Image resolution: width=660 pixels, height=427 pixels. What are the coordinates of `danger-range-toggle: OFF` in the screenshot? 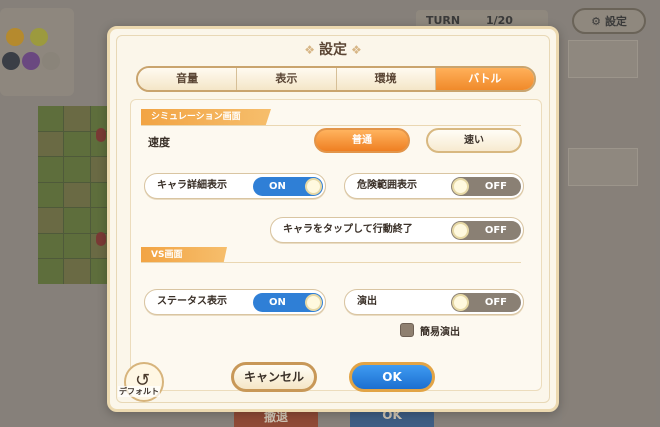 It's located at (486, 186).